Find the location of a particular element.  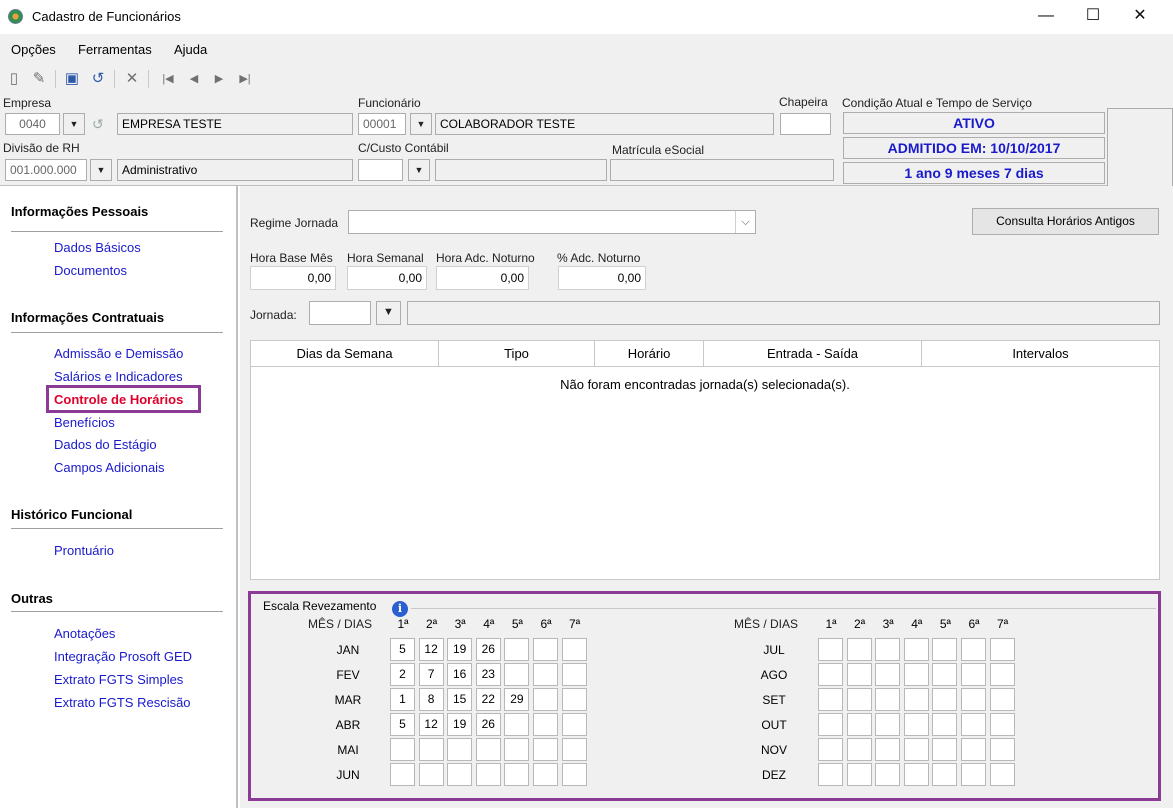

next-icon: ▶ is located at coordinates (219, 79).